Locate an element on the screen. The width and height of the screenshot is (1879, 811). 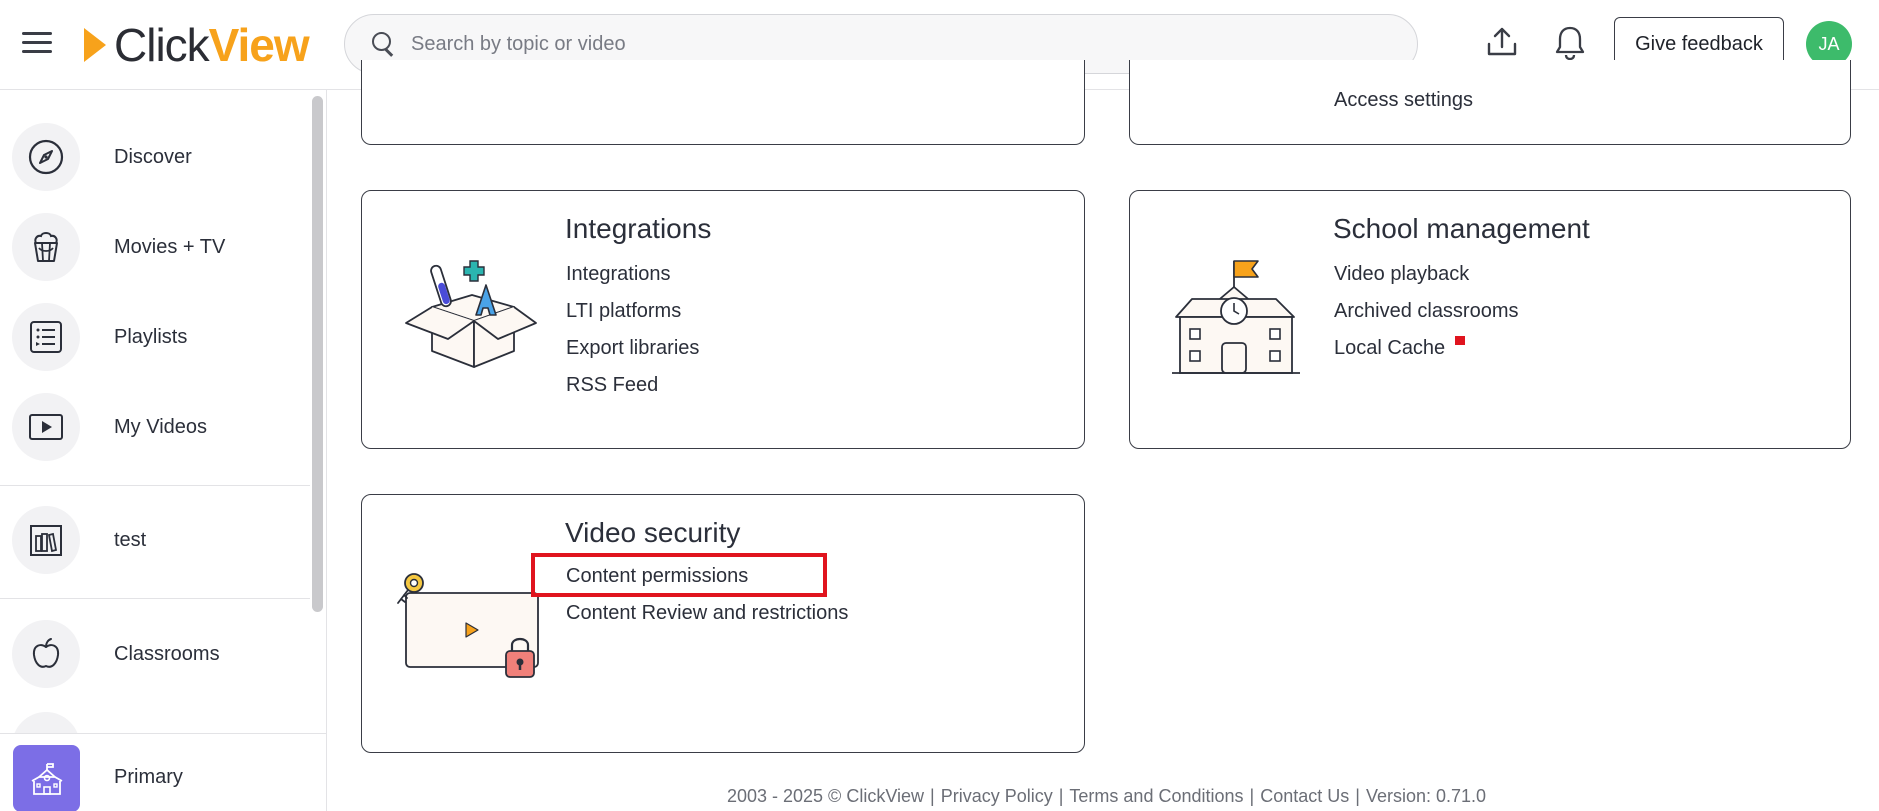
compass-icon is located at coordinates (46, 157).